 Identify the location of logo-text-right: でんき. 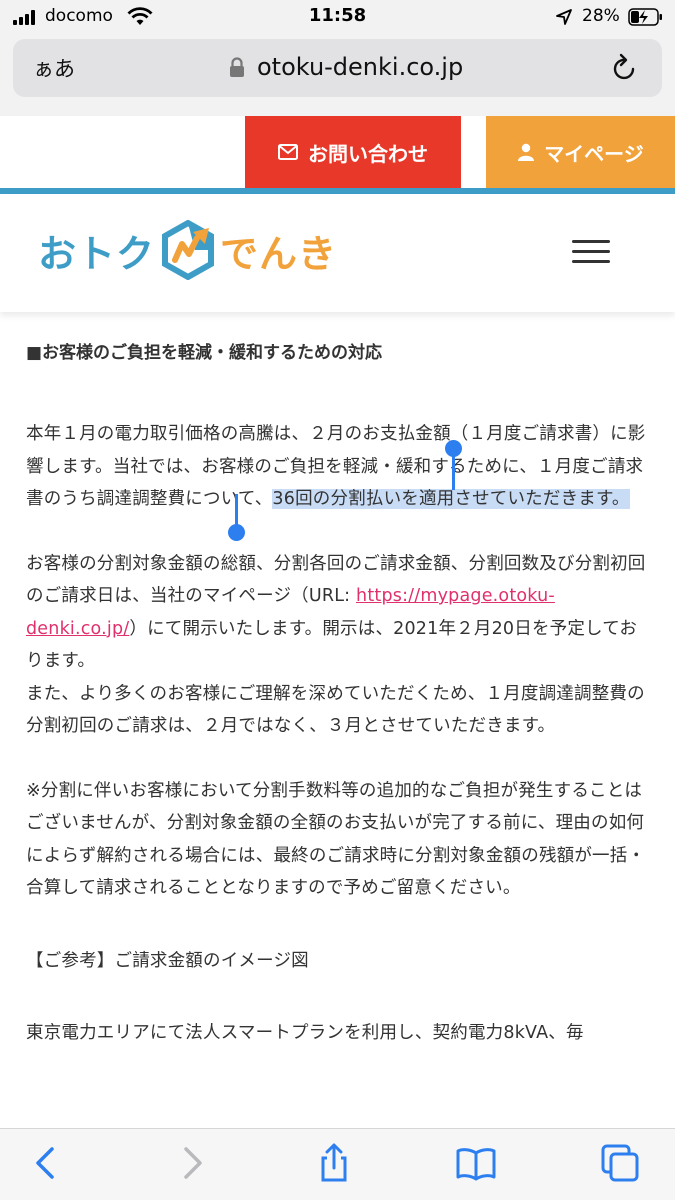
(279, 253).